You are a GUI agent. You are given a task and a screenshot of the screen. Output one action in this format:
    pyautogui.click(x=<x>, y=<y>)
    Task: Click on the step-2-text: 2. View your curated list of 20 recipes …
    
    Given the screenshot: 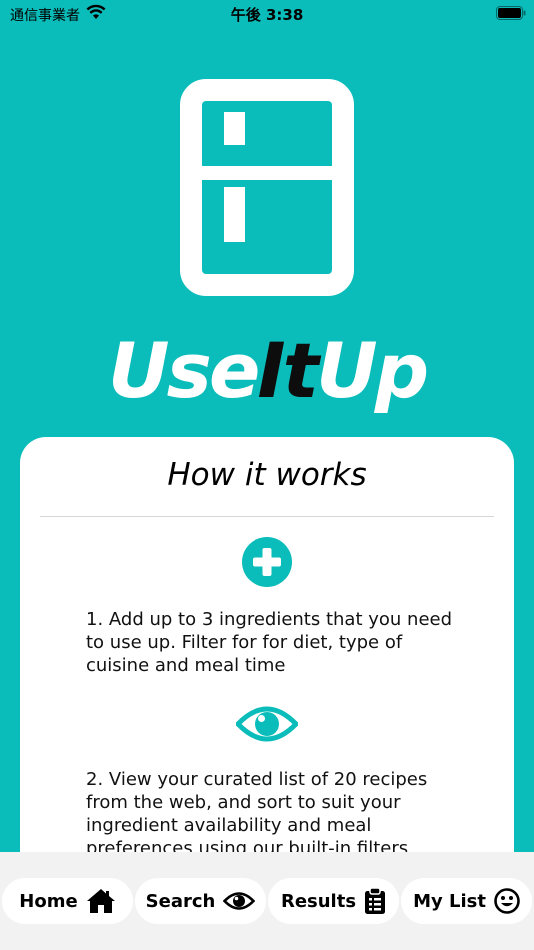 What is the action you would take?
    pyautogui.click(x=257, y=814)
    